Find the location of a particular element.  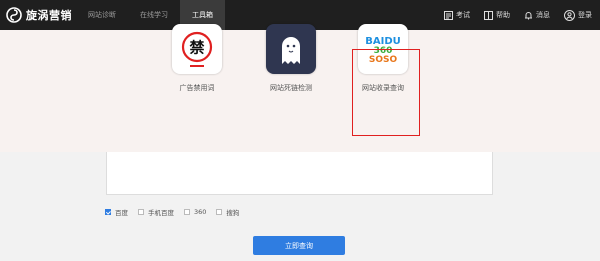

engine-label: 360 is located at coordinates (200, 212).